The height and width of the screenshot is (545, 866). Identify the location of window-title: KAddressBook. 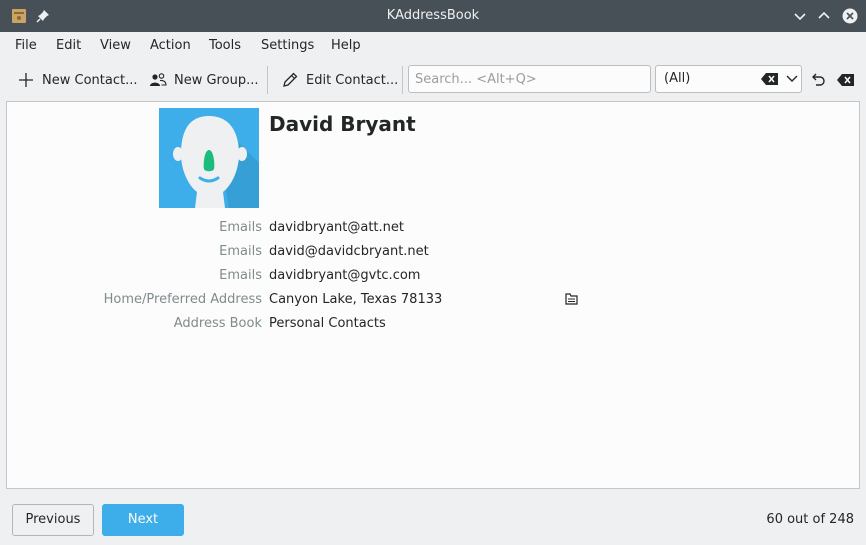
(433, 15).